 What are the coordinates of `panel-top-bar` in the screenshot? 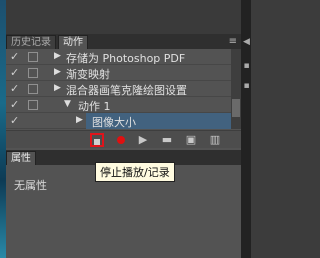 It's located at (123, 17).